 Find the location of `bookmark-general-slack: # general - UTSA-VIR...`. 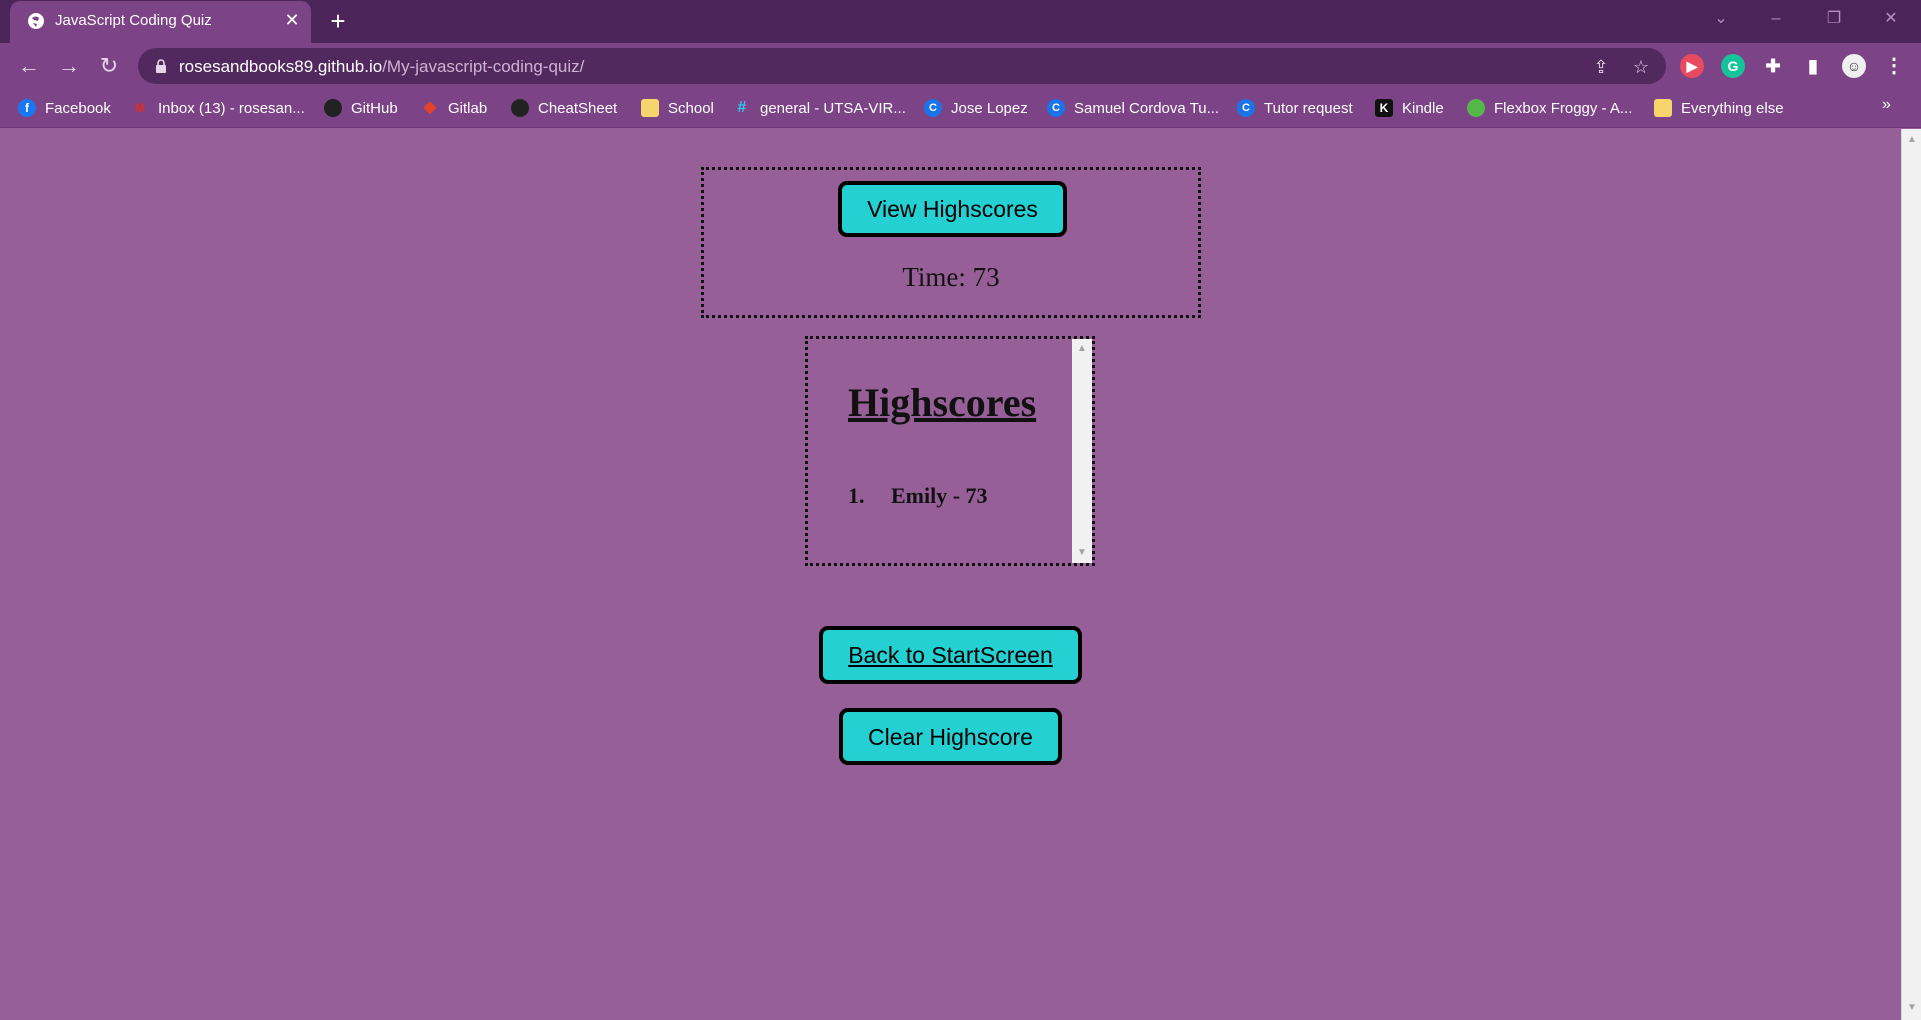

bookmark-general-slack: # general - UTSA-VIR... is located at coordinates (819, 108).